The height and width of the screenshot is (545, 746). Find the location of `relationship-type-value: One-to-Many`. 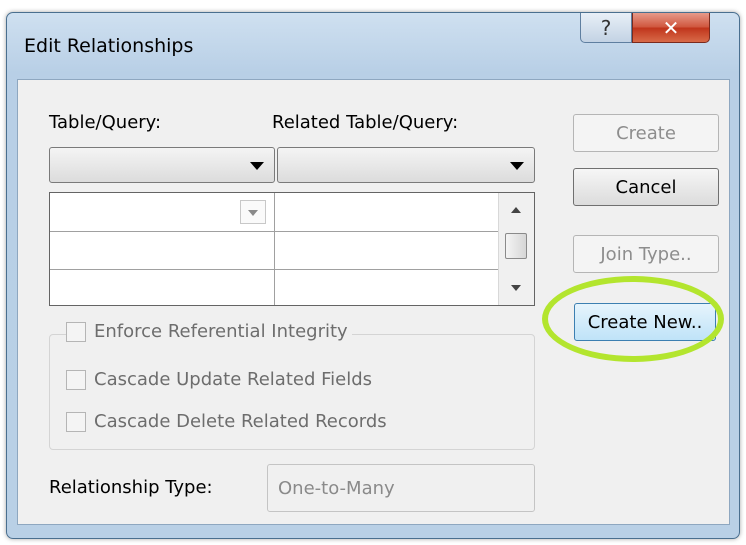

relationship-type-value: One-to-Many is located at coordinates (401, 488).